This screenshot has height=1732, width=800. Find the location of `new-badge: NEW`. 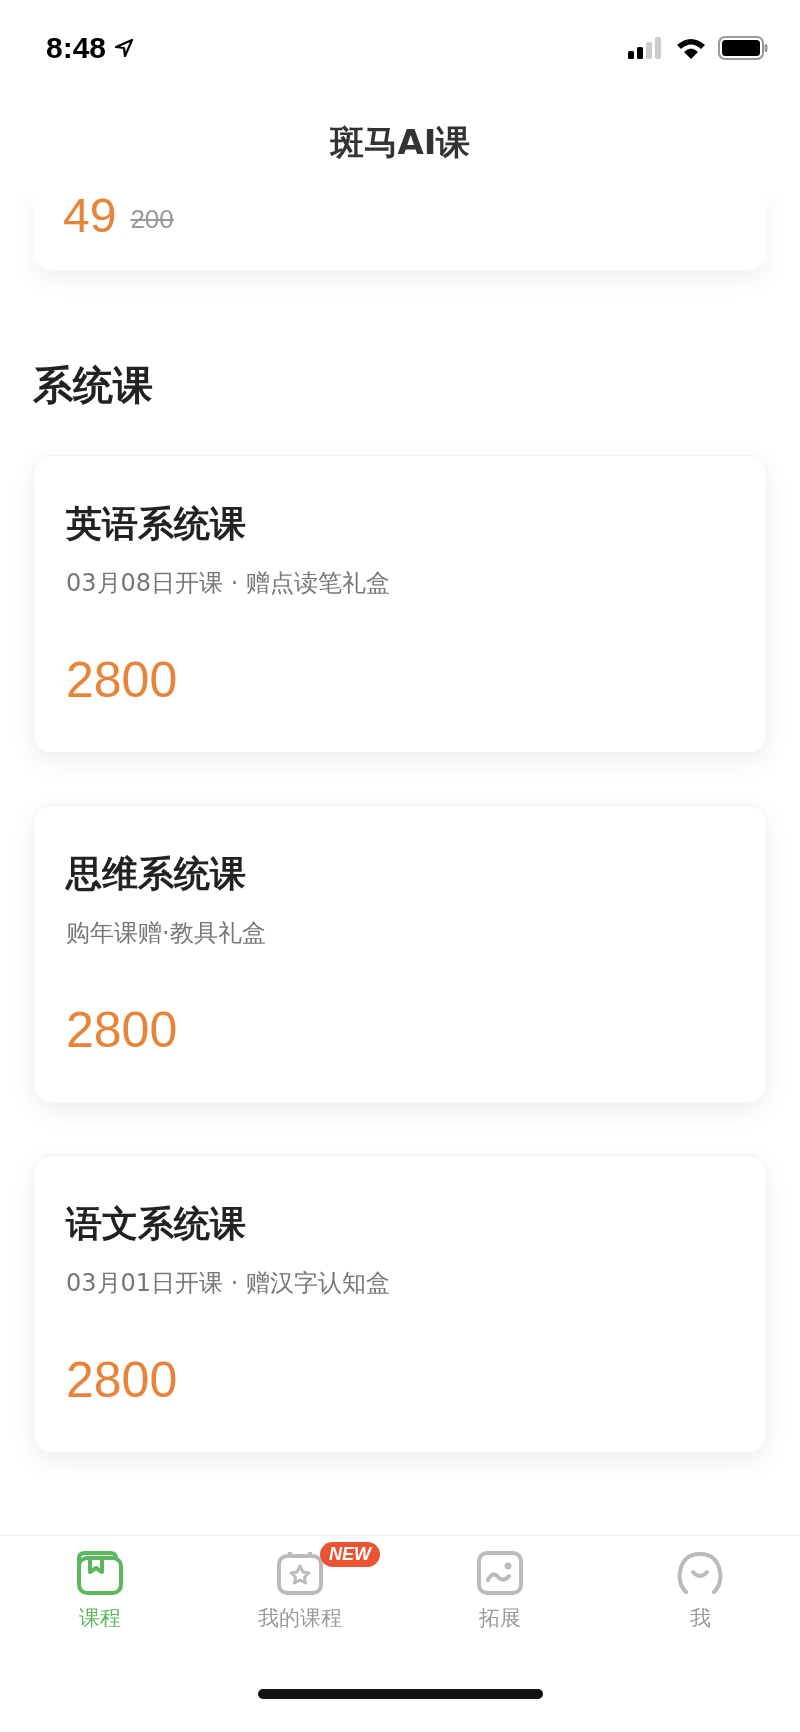

new-badge: NEW is located at coordinates (350, 1554).